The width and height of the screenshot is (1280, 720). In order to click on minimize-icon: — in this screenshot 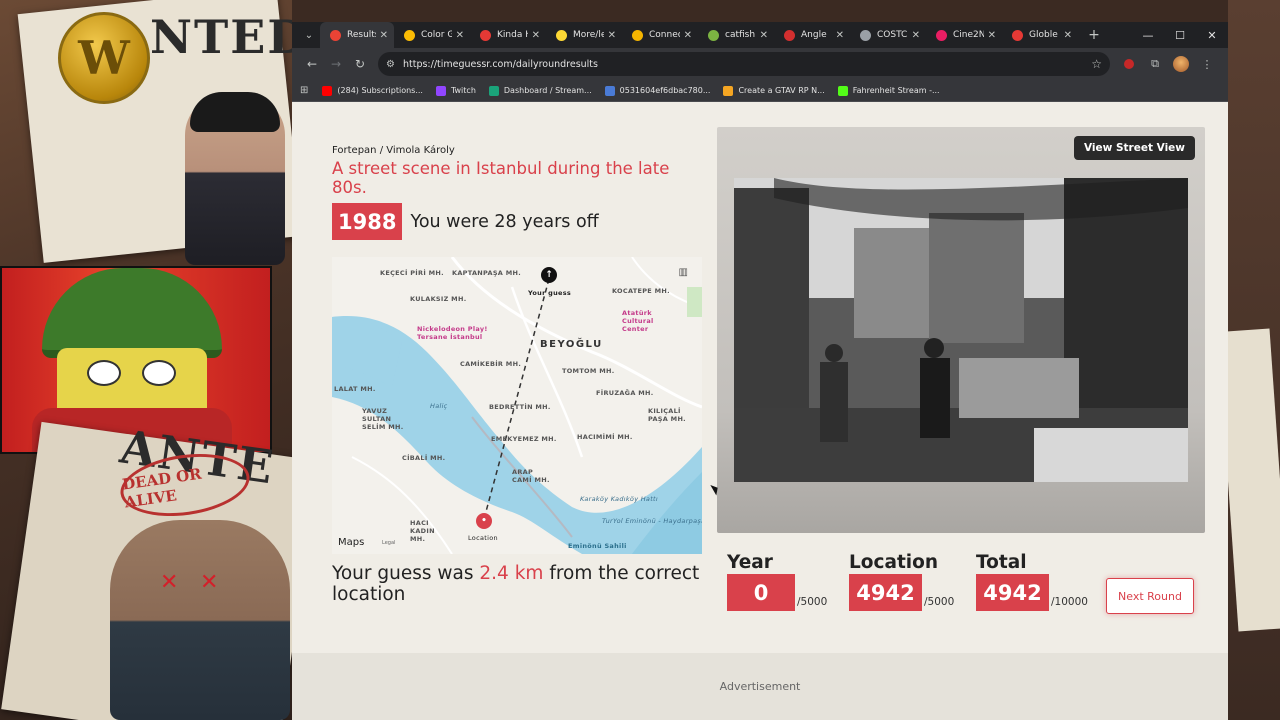, I will do `click(1148, 35)`.